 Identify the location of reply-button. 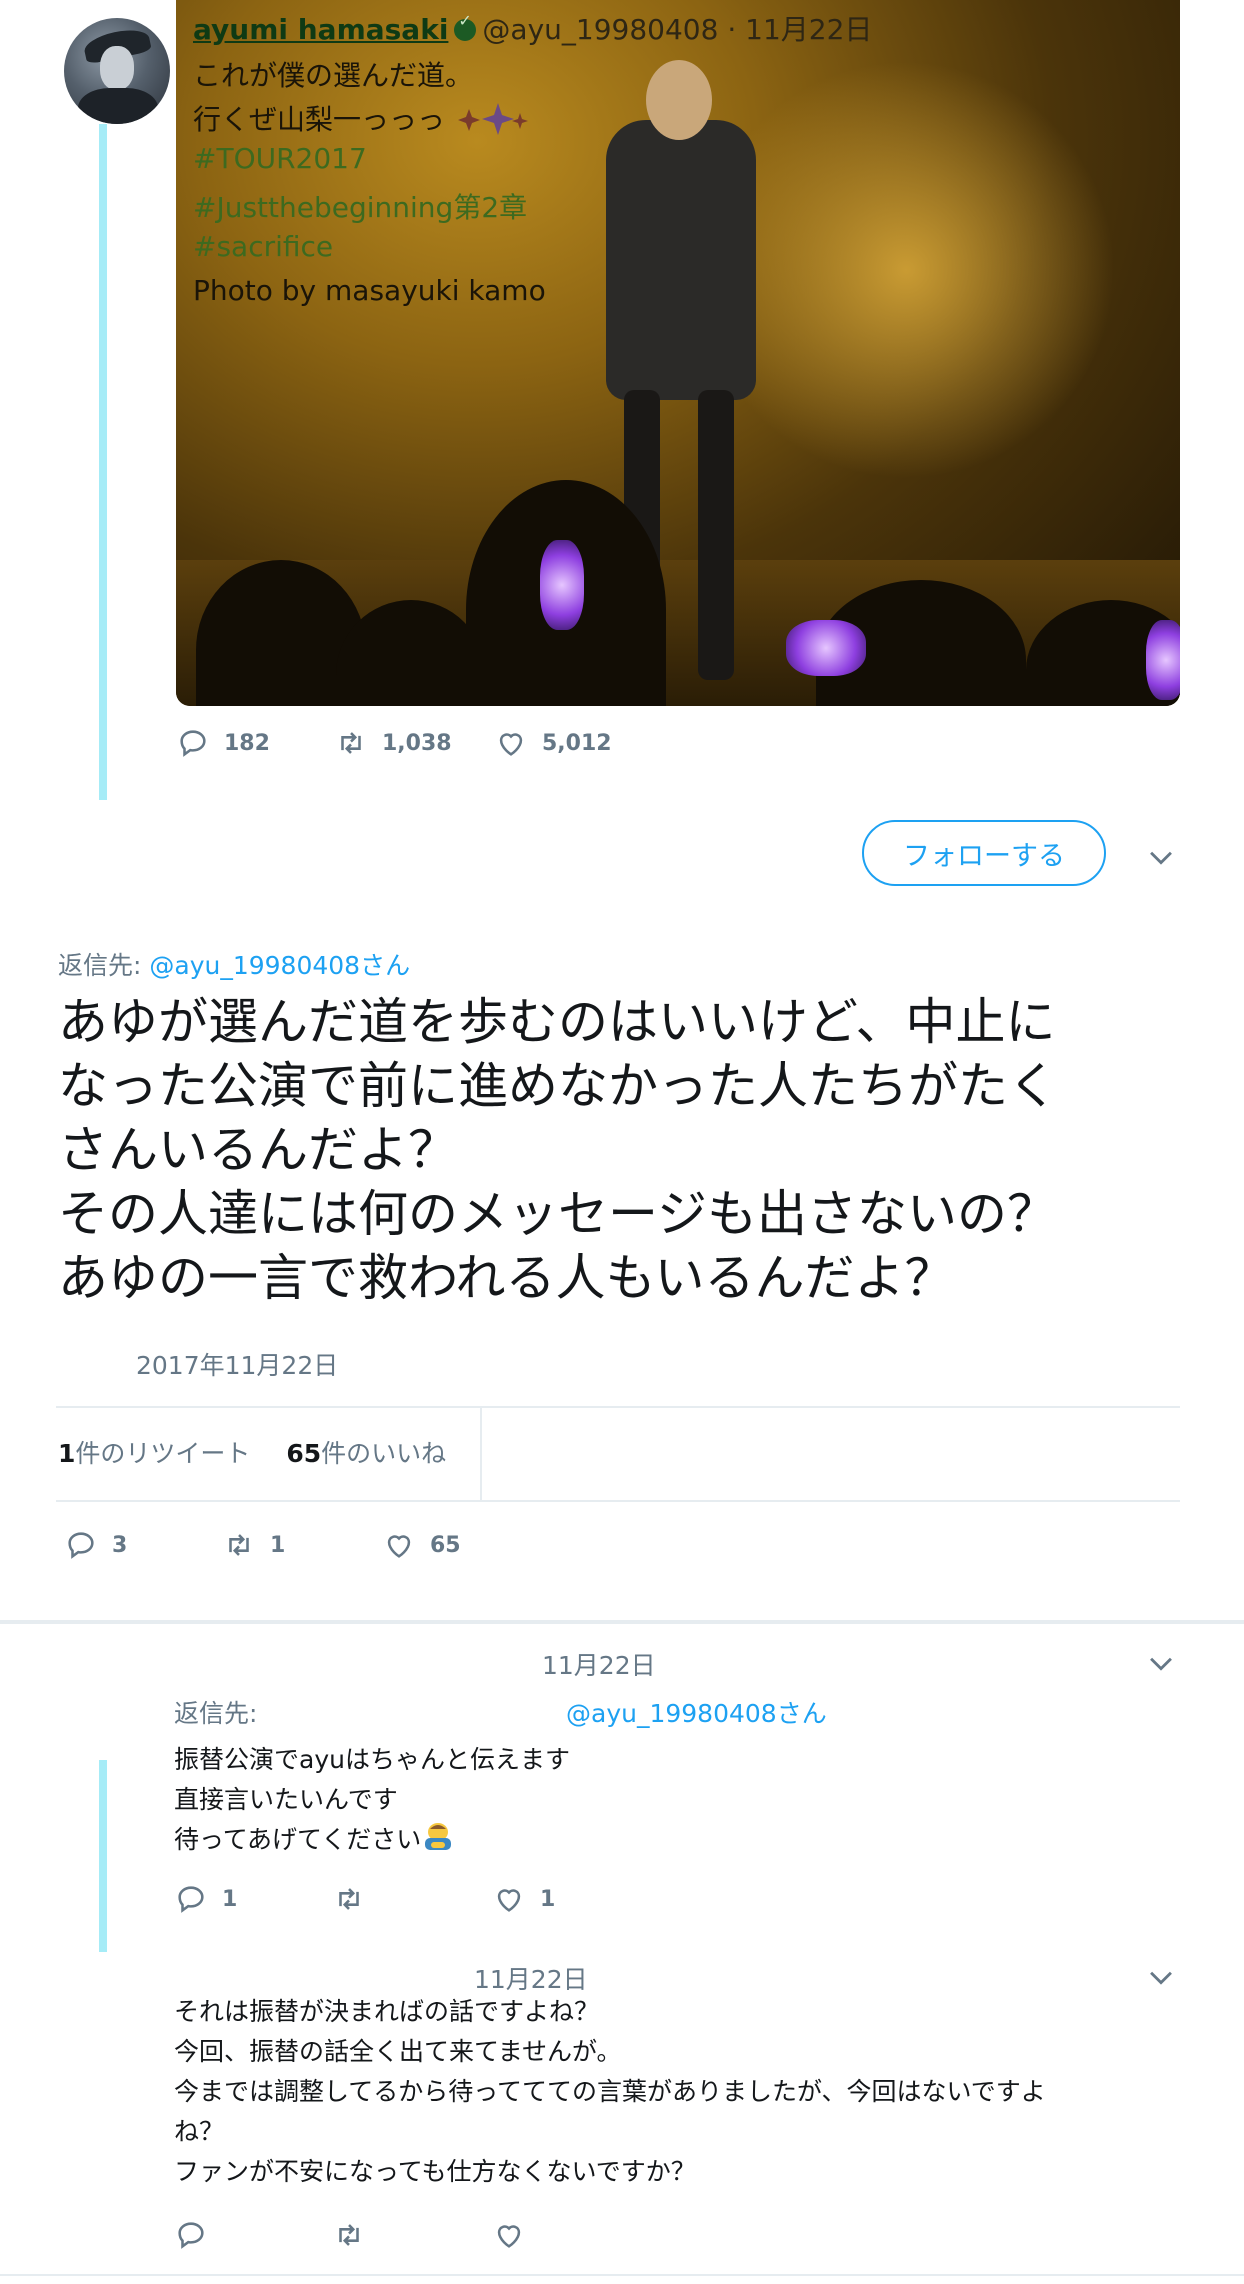
(253, 2235).